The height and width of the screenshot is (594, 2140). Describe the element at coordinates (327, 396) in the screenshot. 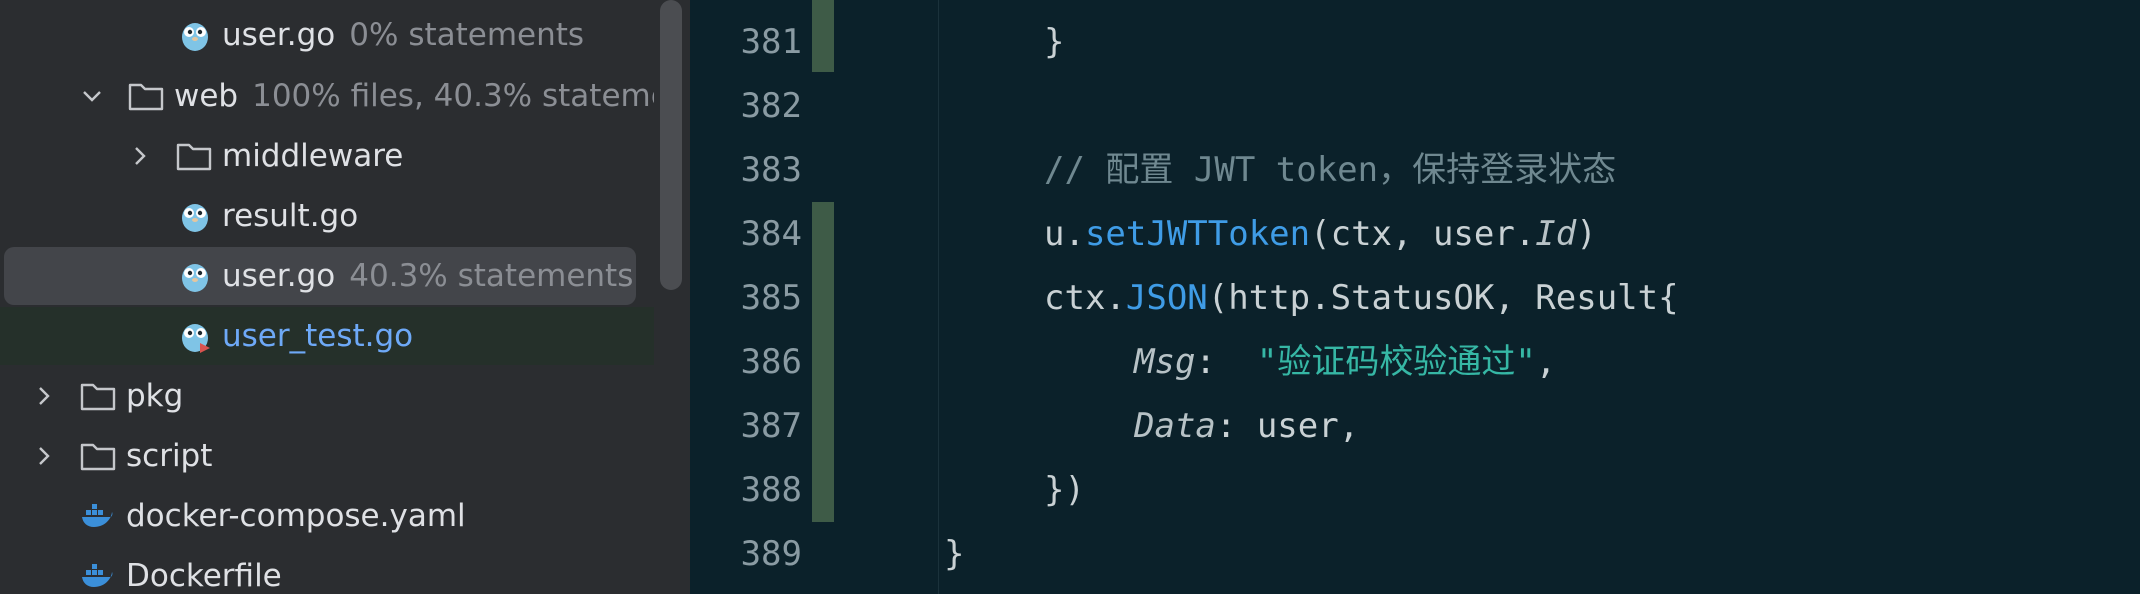

I see `tree-item-pkg-folder: pkg` at that location.